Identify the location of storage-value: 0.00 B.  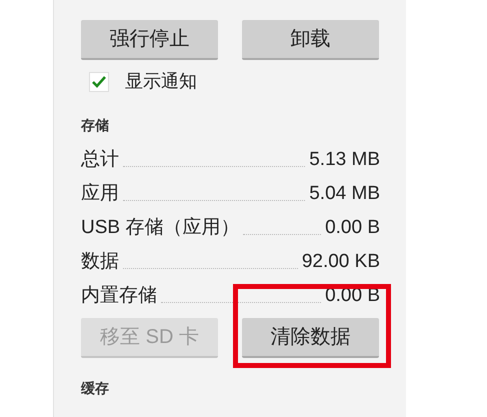
(352, 228).